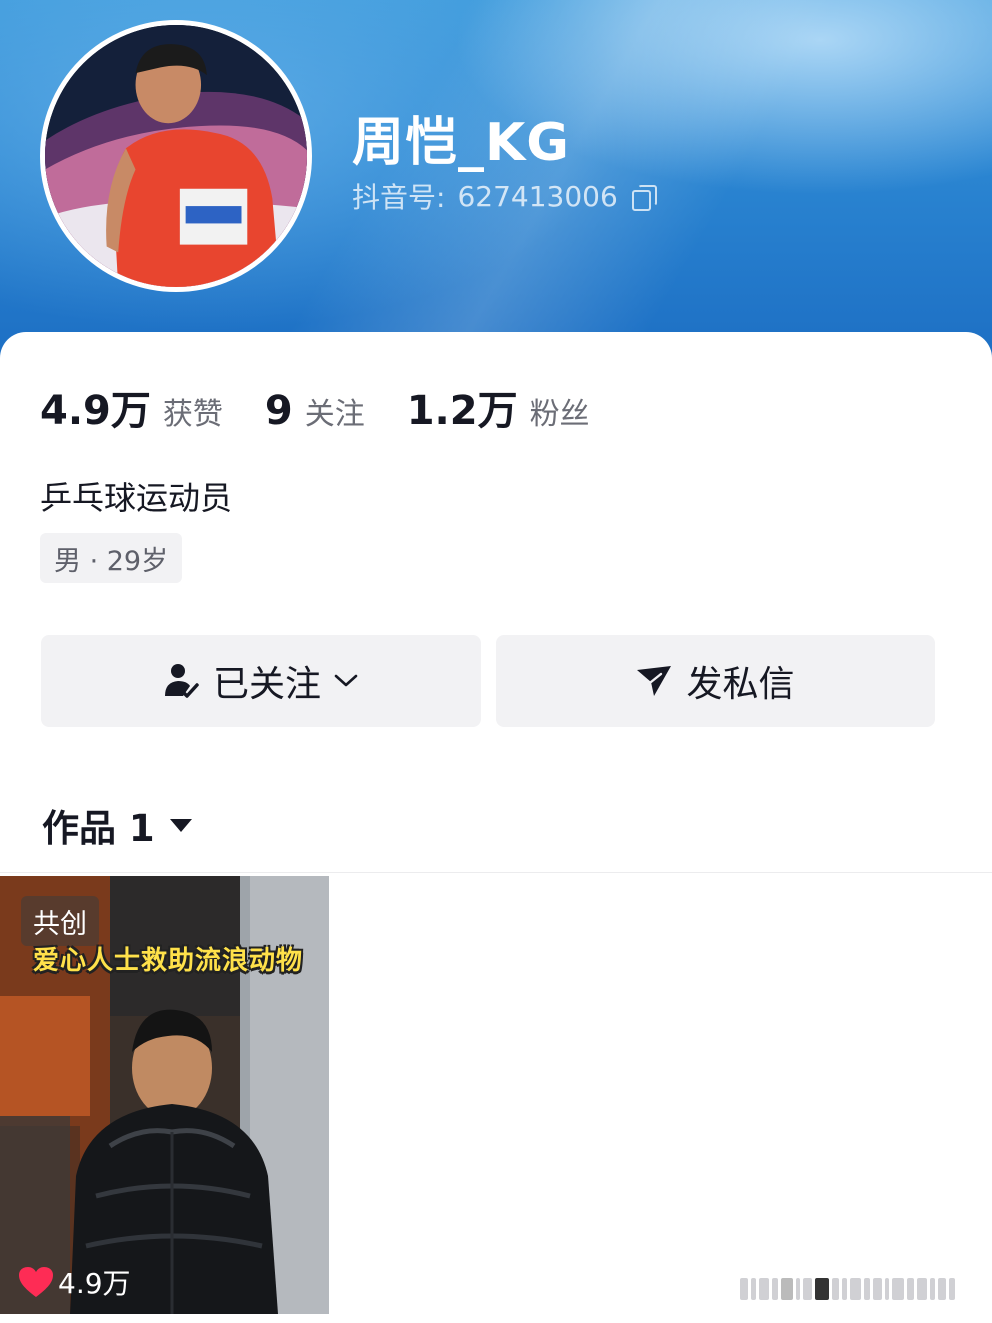 This screenshot has width=992, height=1323. I want to click on stats-row: 4.9万 获赞 9 关注 1.2万 粉丝, so click(336, 407).